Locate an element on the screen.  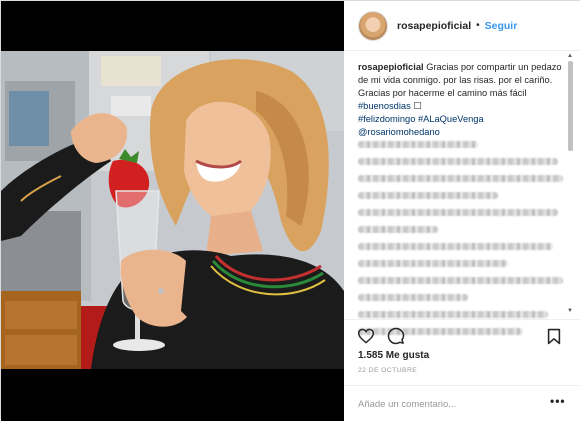
hashtag-alaquevenga: #ALaQueVenga is located at coordinates (451, 119).